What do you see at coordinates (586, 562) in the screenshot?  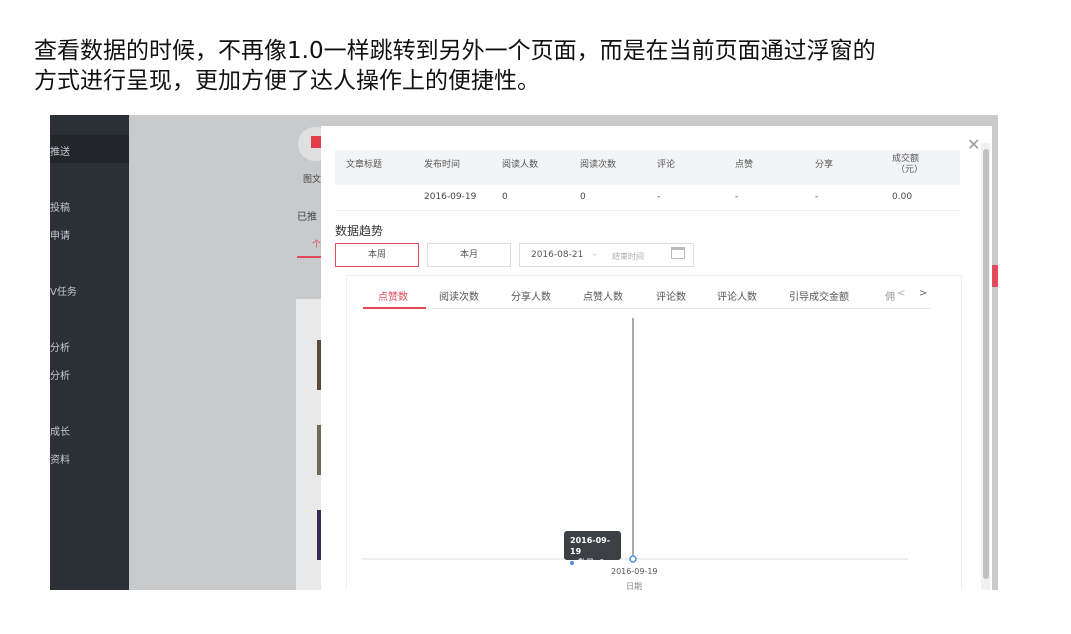 I see `tooltip-label: 数量` at bounding box center [586, 562].